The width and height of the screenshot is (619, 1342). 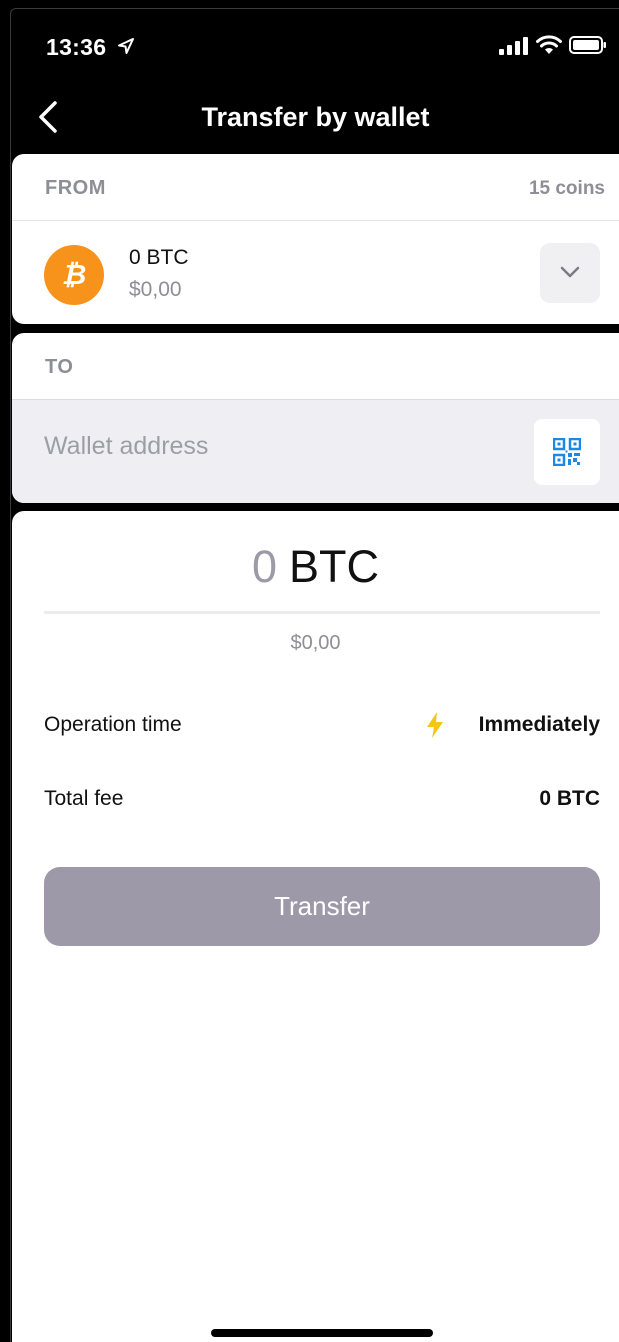 I want to click on bitcoin-icon: ₿, so click(x=74, y=275).